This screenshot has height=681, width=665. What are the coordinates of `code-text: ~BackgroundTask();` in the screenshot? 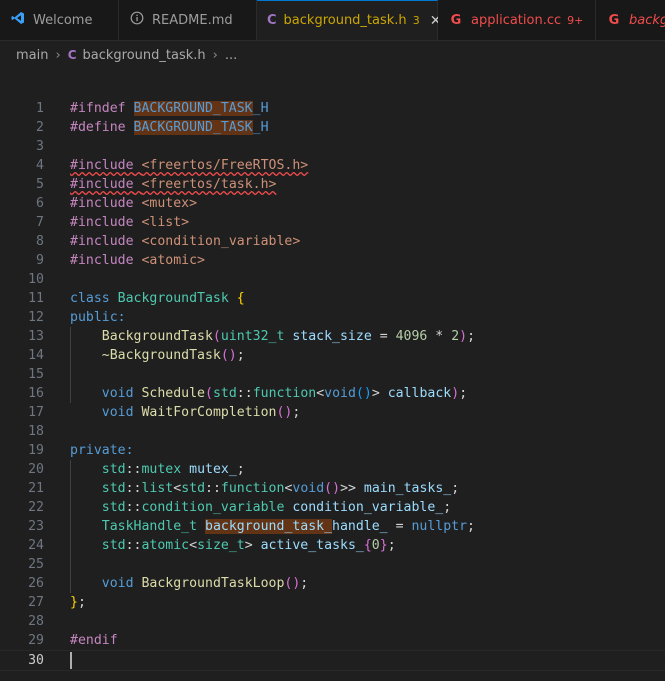 It's located at (173, 355).